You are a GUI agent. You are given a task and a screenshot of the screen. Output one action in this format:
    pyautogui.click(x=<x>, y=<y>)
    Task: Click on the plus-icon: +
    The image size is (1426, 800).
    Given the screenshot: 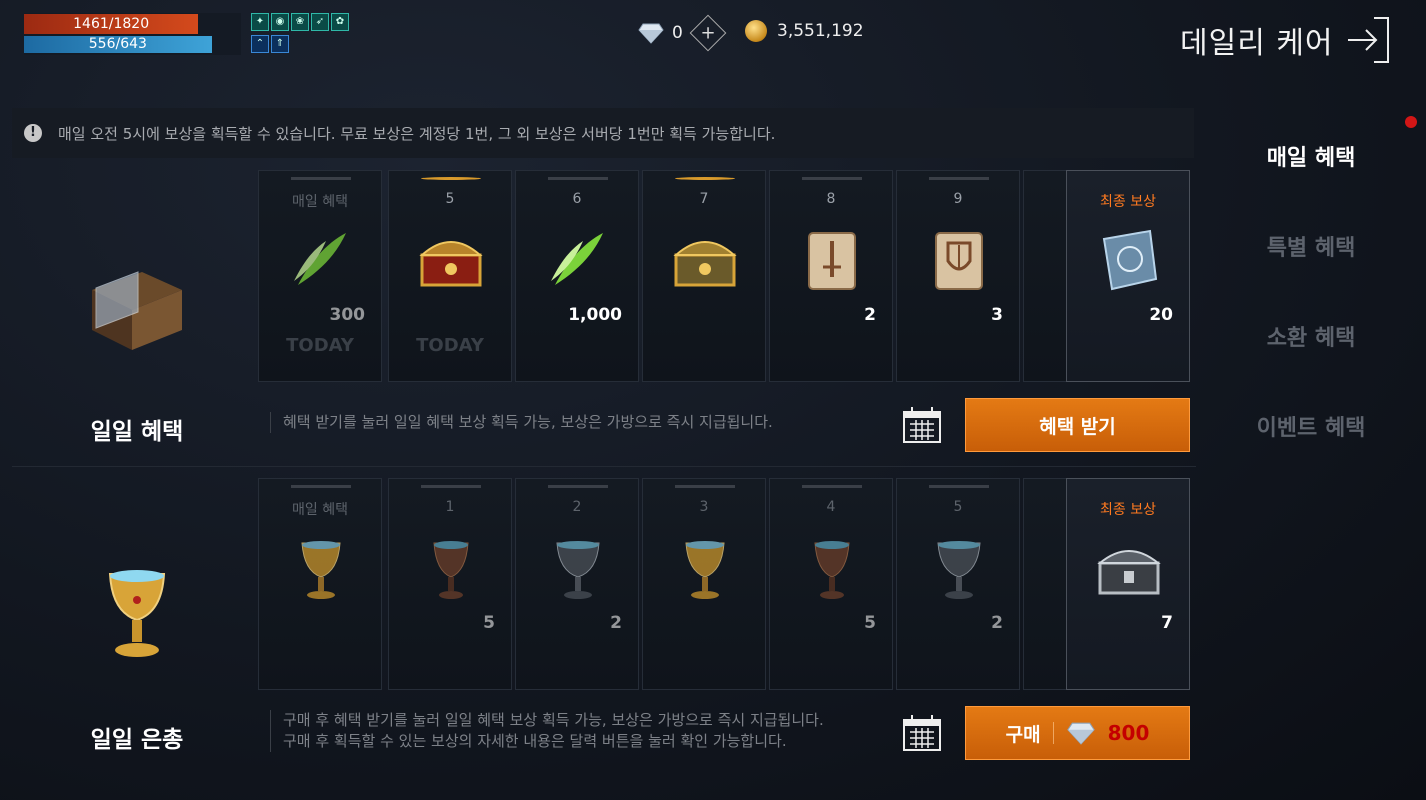 What is the action you would take?
    pyautogui.click(x=708, y=33)
    